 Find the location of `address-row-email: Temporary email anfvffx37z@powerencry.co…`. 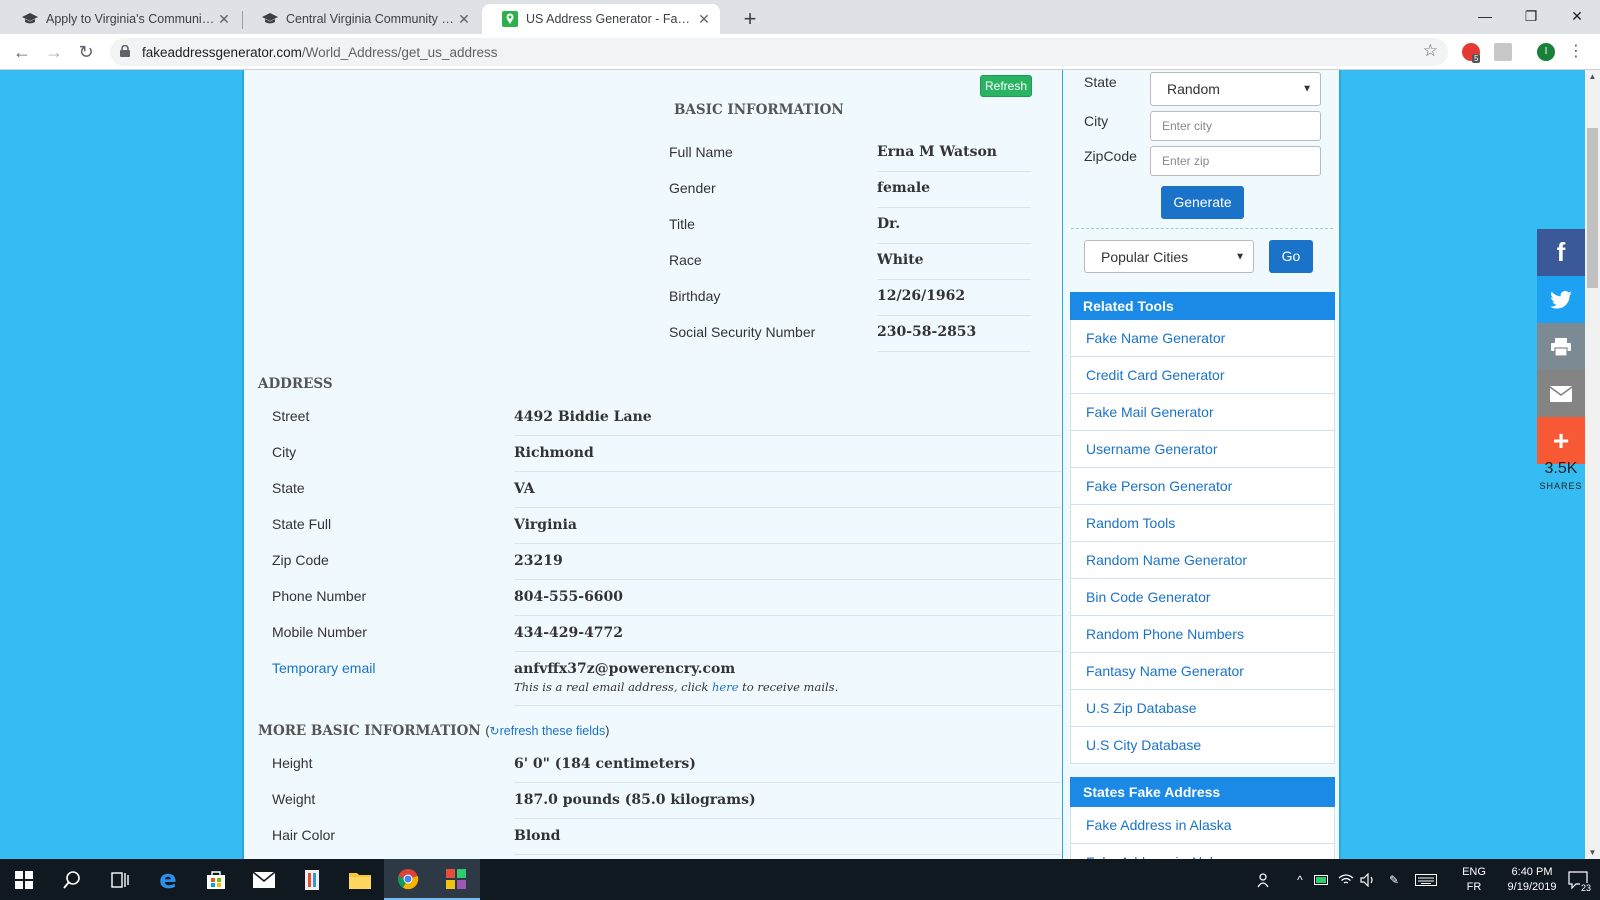

address-row-email: Temporary email anfvffx37z@powerencry.co… is located at coordinates (653, 679).